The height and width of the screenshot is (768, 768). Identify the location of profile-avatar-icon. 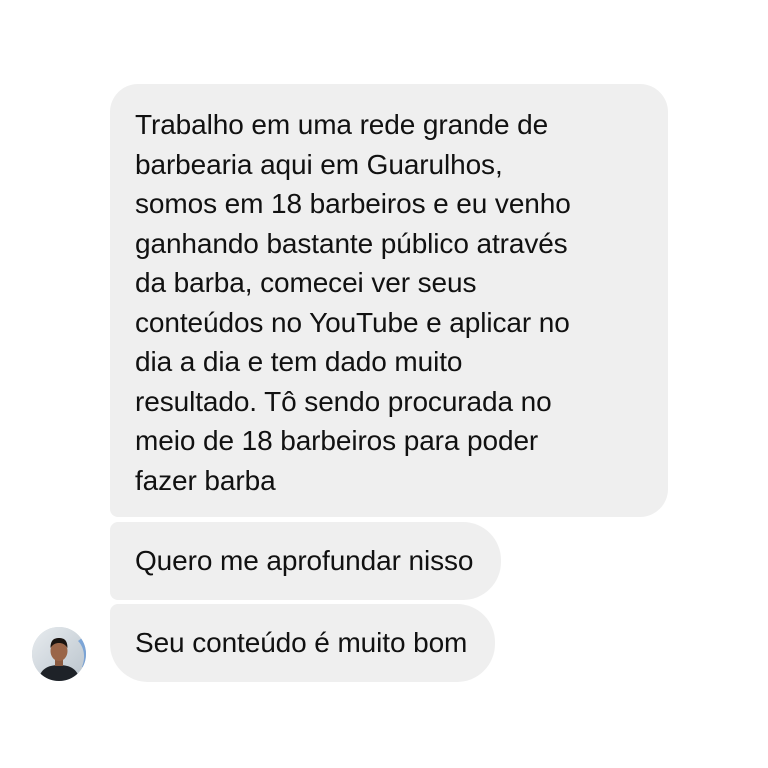
(59, 654).